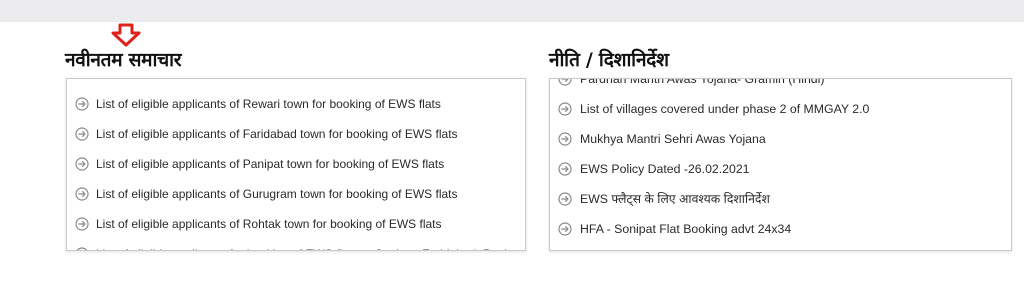  Describe the element at coordinates (685, 229) in the screenshot. I see `policy-guidelines-item-link: HFA - Sonipat Flat Booking advt 24x34` at that location.